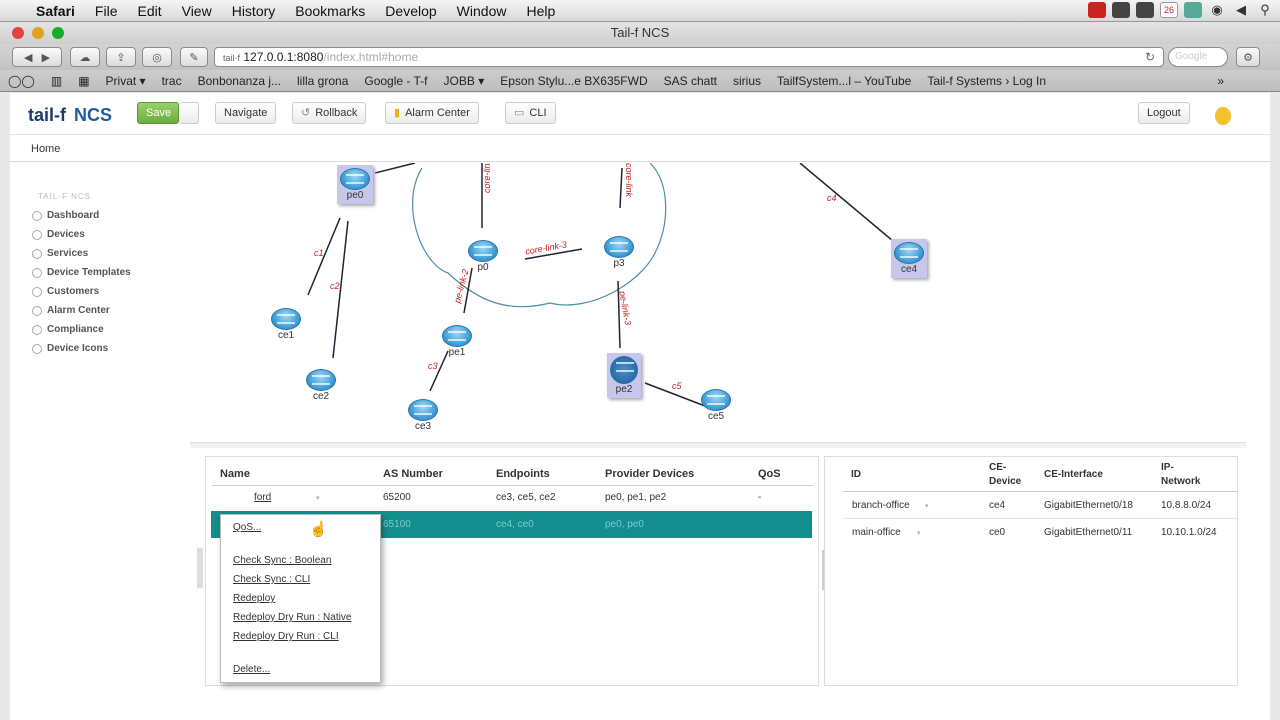 The image size is (1280, 720). Describe the element at coordinates (200, 568) in the screenshot. I see `panel-scroll-handle` at that location.